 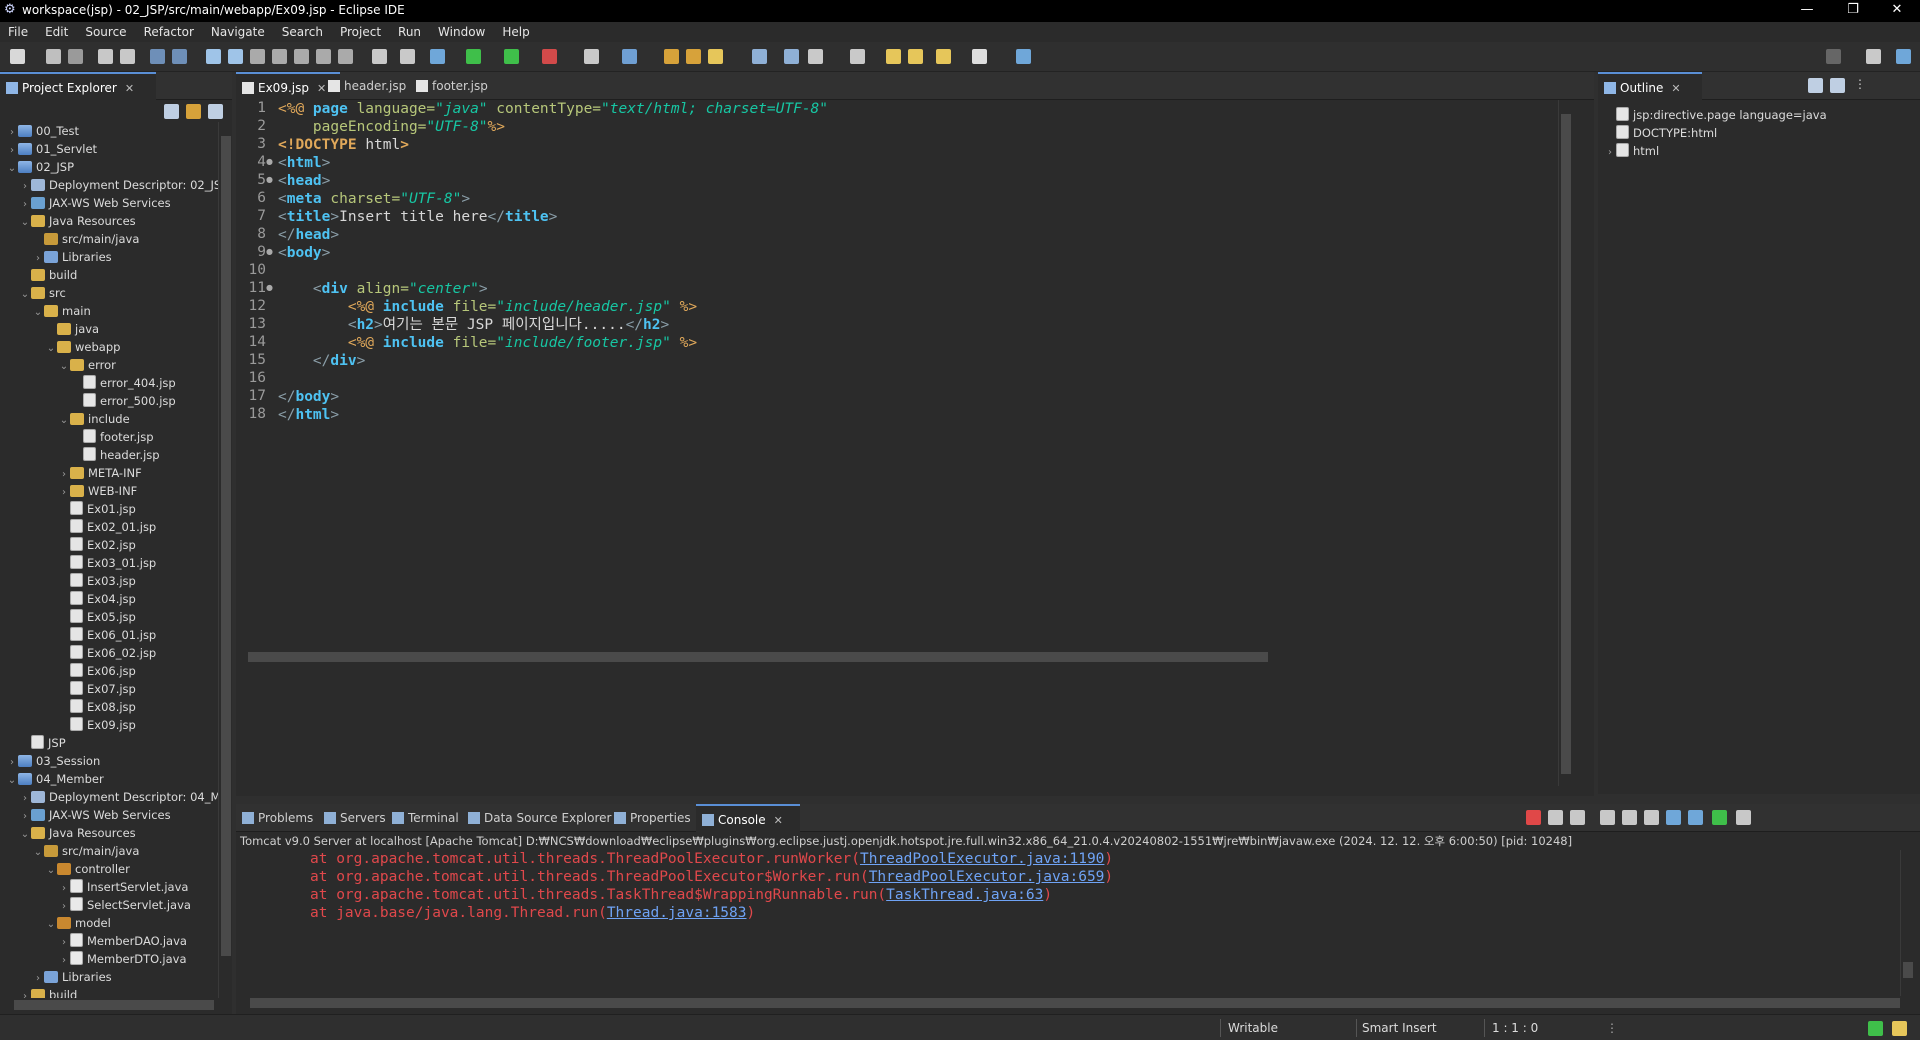 I want to click on tree-item: › WEB-INF, so click(x=97, y=491).